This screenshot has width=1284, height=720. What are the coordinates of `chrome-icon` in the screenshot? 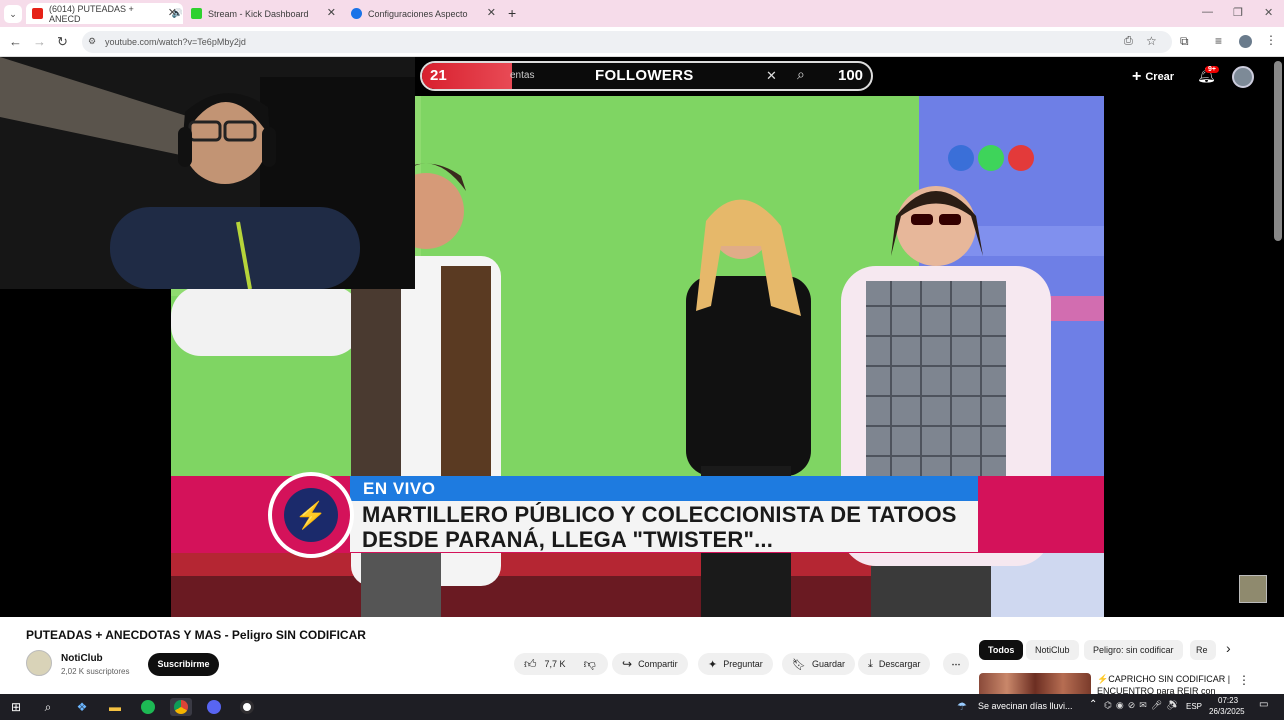 It's located at (181, 707).